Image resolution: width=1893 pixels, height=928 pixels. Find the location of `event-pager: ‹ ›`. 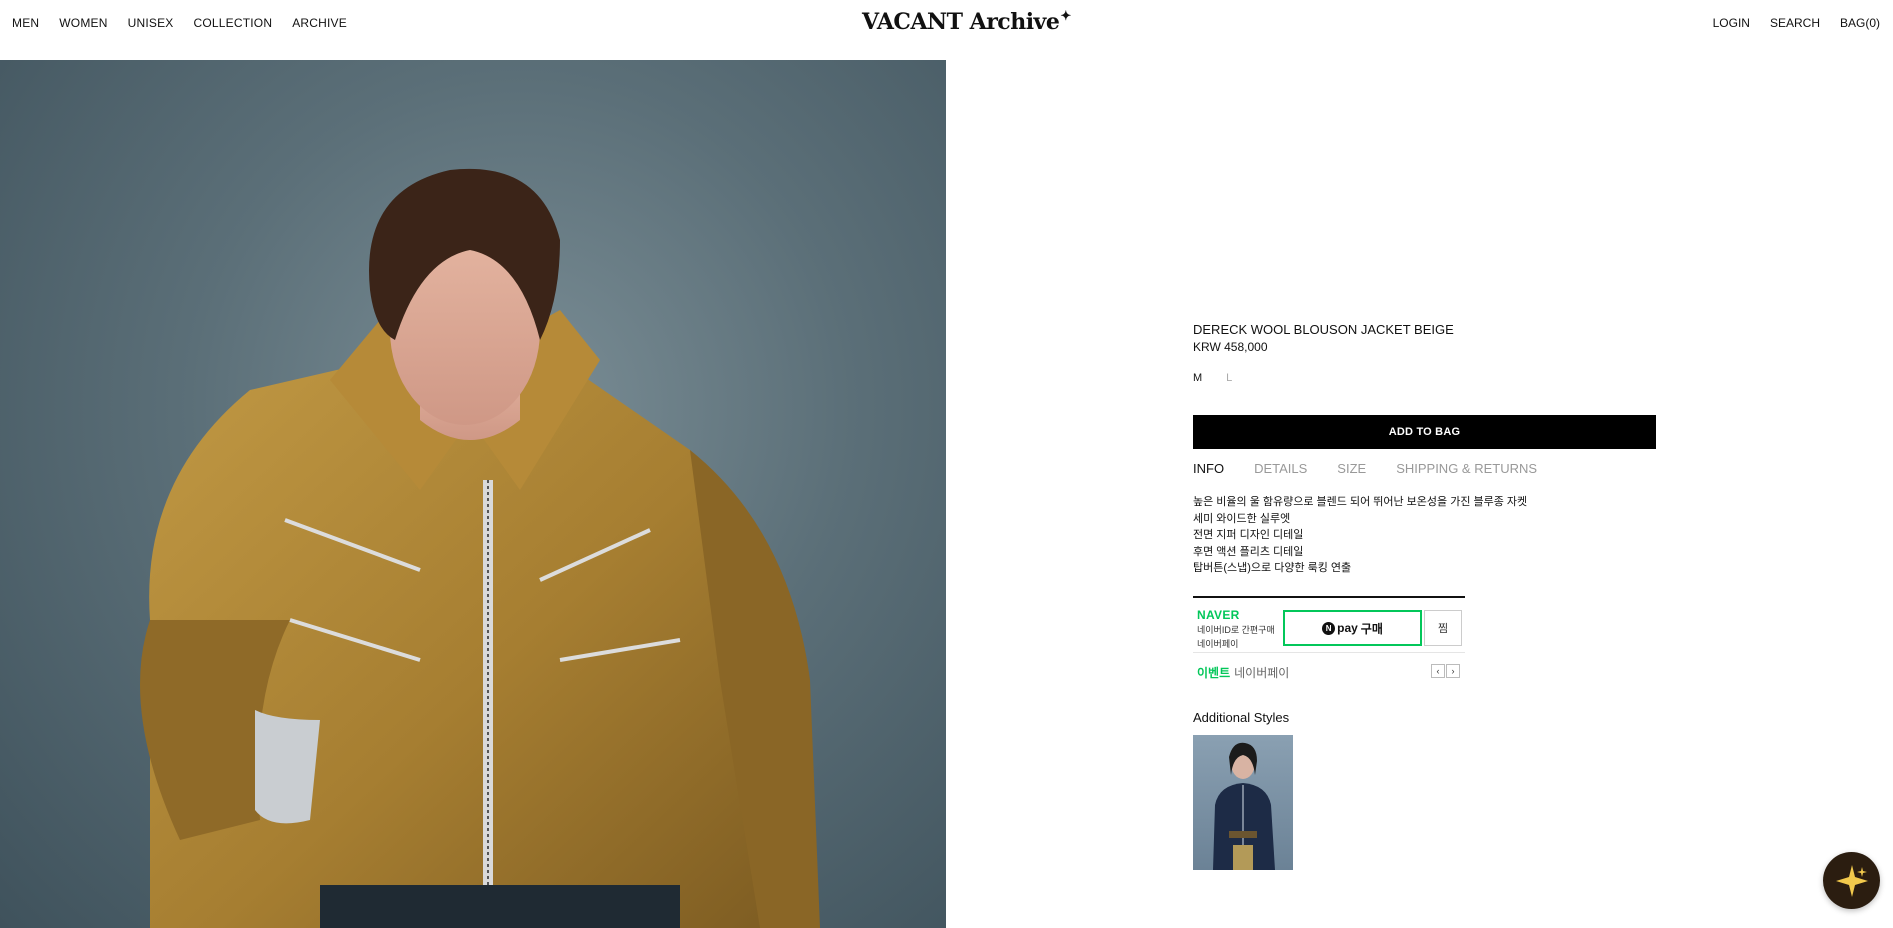

event-pager: ‹ › is located at coordinates (1445, 671).